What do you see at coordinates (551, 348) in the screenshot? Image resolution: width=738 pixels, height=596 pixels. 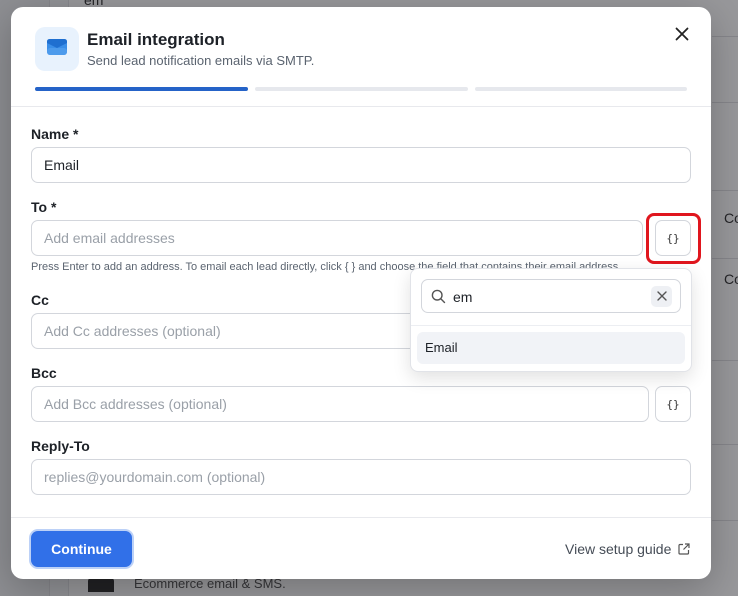 I see `field-option-email: Email` at bounding box center [551, 348].